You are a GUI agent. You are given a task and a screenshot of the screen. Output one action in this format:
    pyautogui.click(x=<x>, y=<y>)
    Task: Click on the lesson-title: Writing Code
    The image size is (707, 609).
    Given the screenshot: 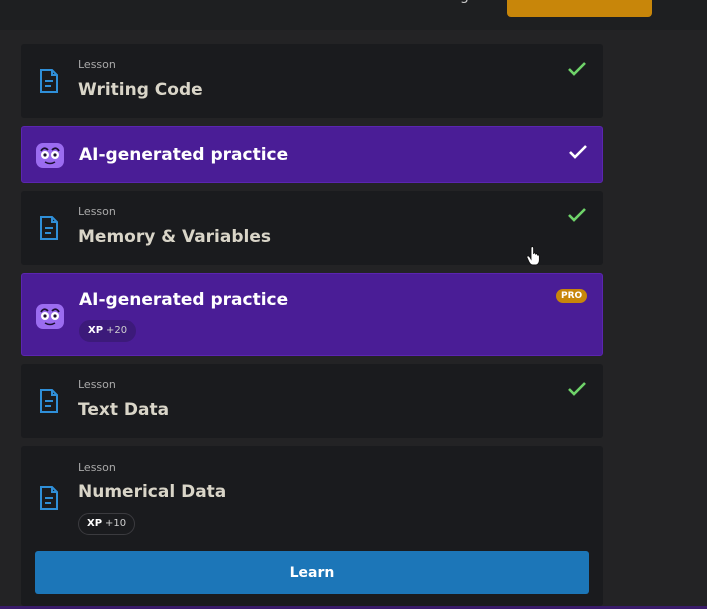 What is the action you would take?
    pyautogui.click(x=140, y=90)
    